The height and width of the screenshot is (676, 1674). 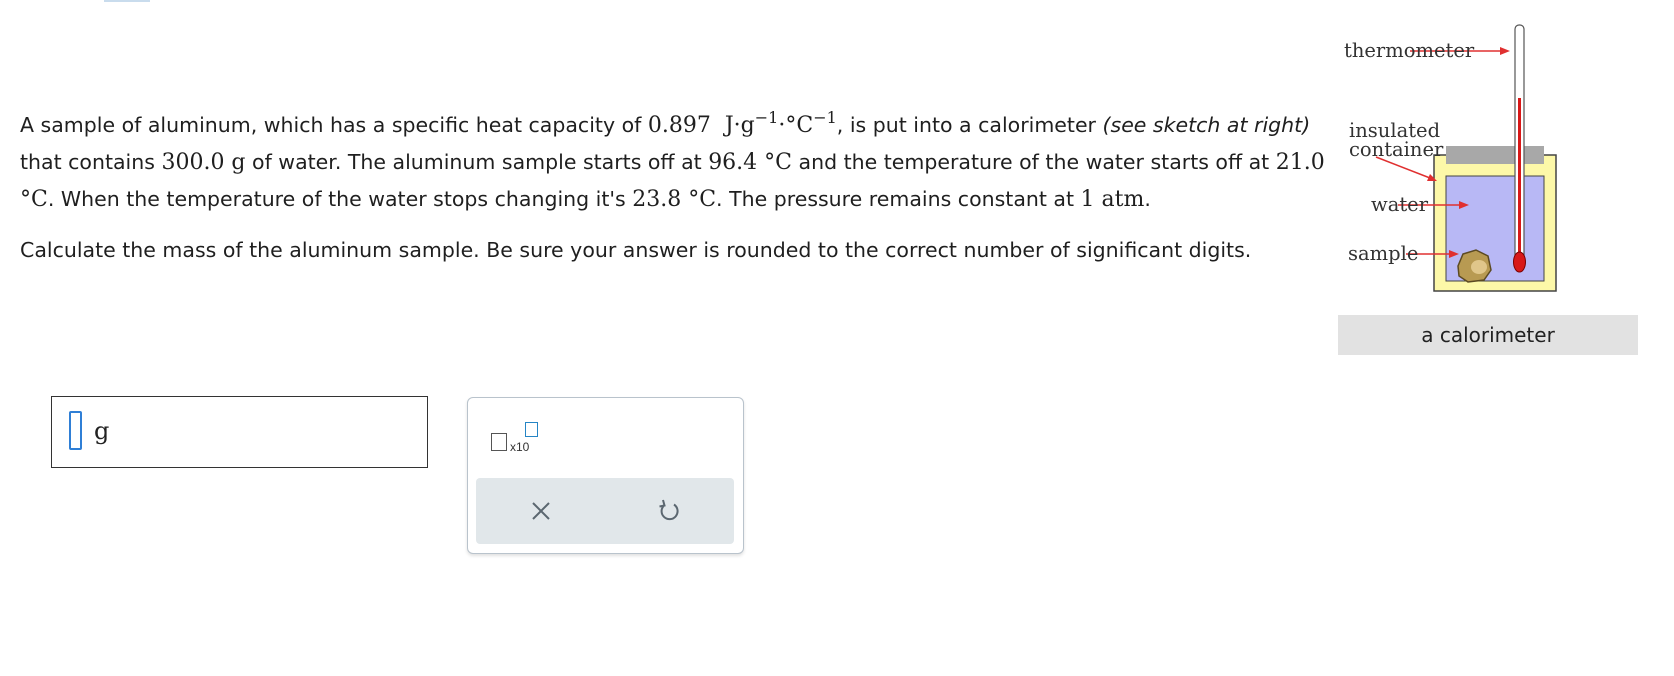 What do you see at coordinates (898, 199) in the screenshot?
I see `problem-text: . The pressure remains constant at` at bounding box center [898, 199].